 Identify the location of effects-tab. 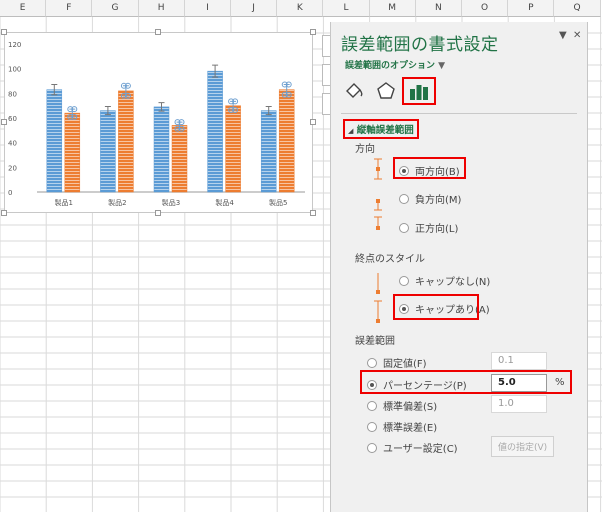
(386, 91).